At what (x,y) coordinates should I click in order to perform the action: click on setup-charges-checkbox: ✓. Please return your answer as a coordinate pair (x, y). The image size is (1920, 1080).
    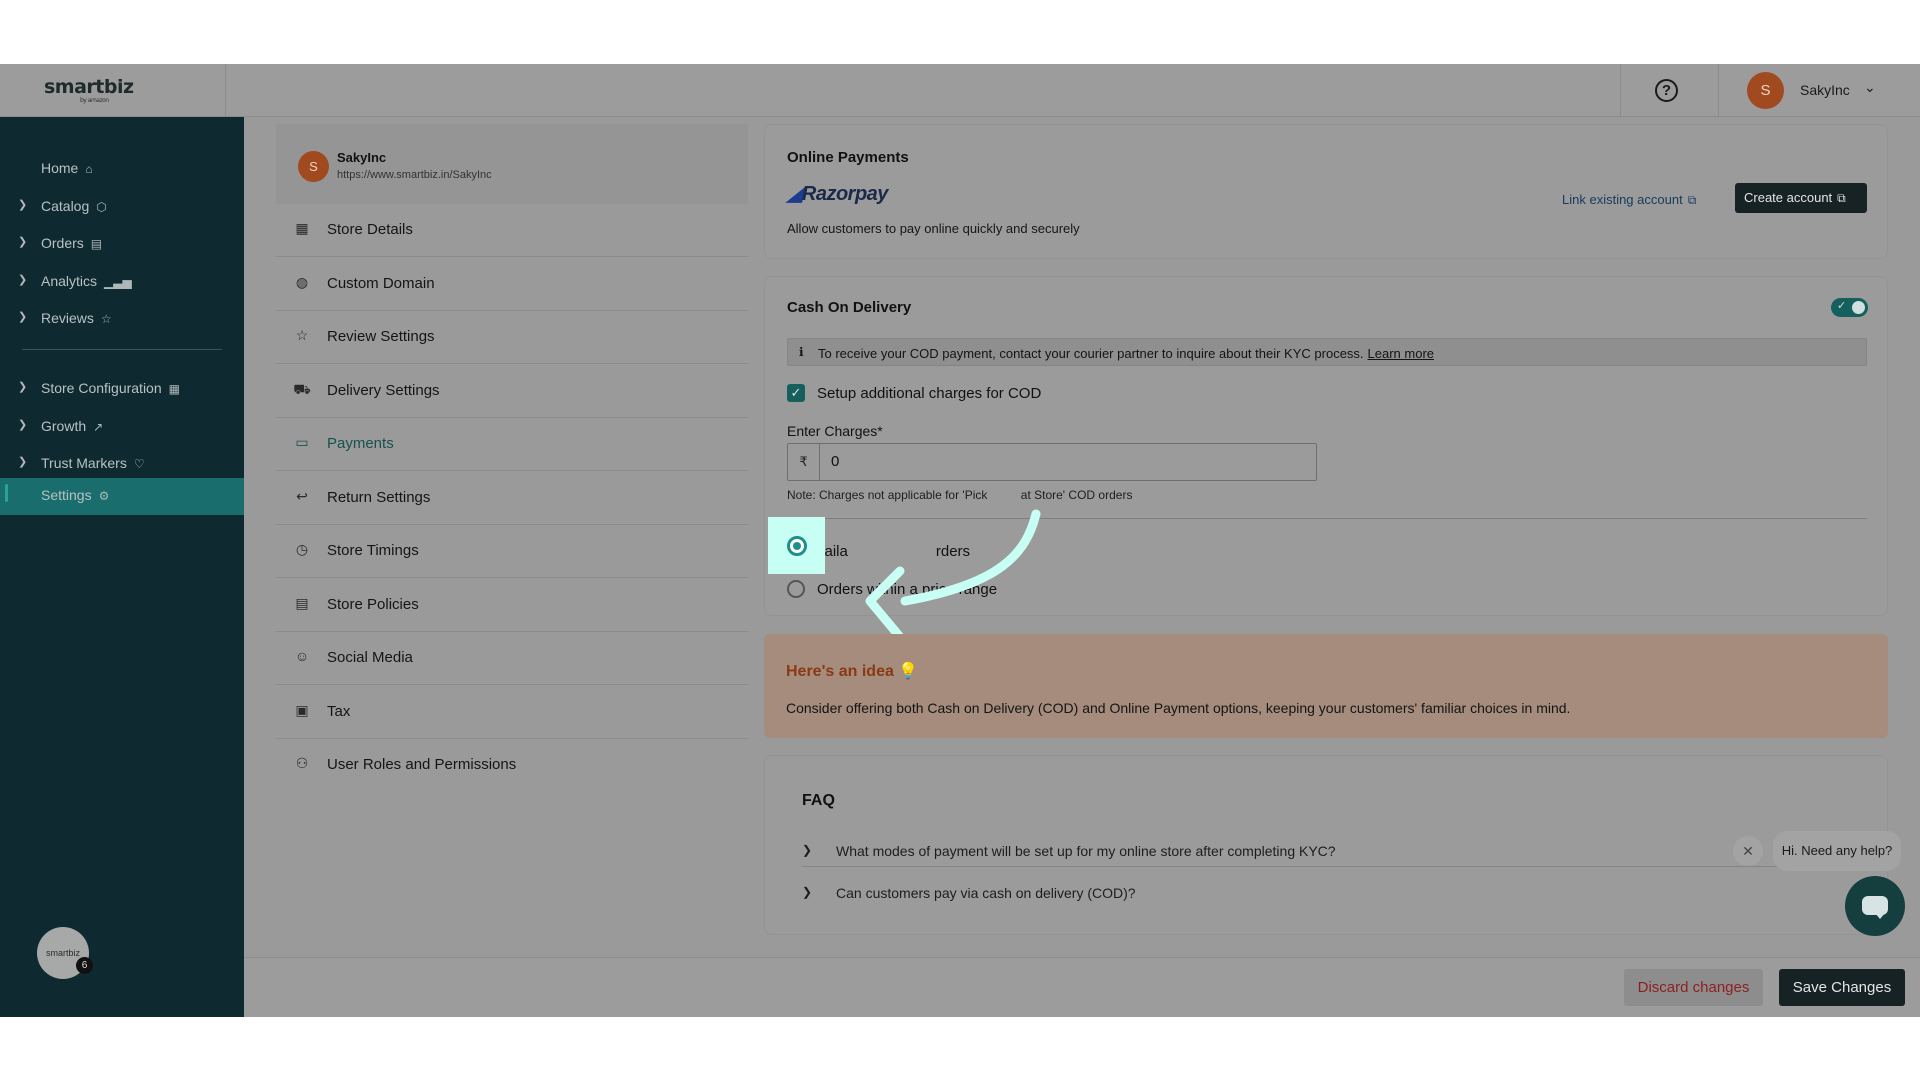
    Looking at the image, I should click on (796, 393).